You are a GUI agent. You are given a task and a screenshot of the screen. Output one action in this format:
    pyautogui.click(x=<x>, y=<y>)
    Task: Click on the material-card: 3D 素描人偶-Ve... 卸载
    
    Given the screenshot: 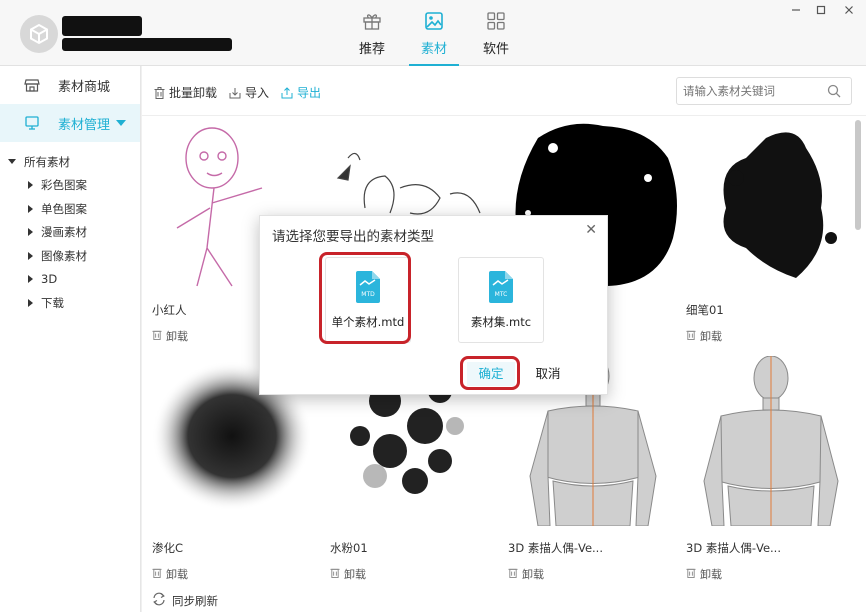 What is the action you would take?
    pyautogui.click(x=771, y=468)
    